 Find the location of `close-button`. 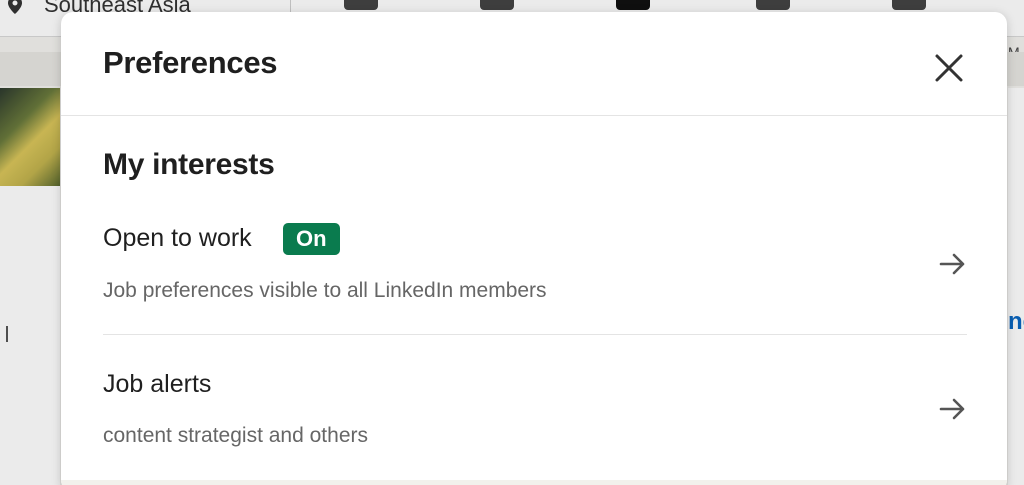

close-button is located at coordinates (949, 68).